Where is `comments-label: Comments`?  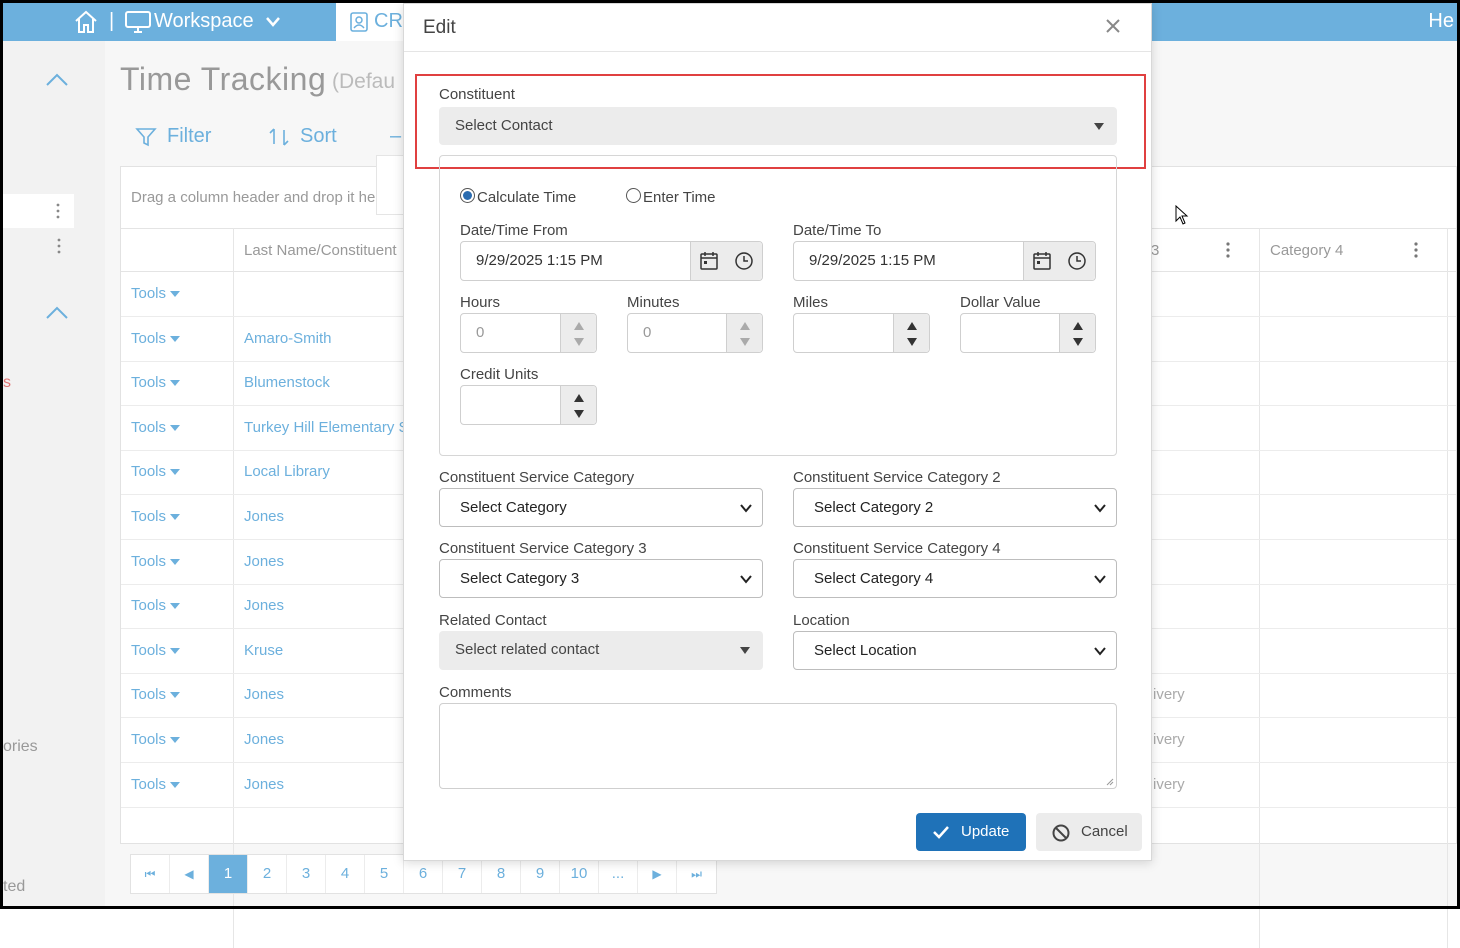 comments-label: Comments is located at coordinates (475, 692).